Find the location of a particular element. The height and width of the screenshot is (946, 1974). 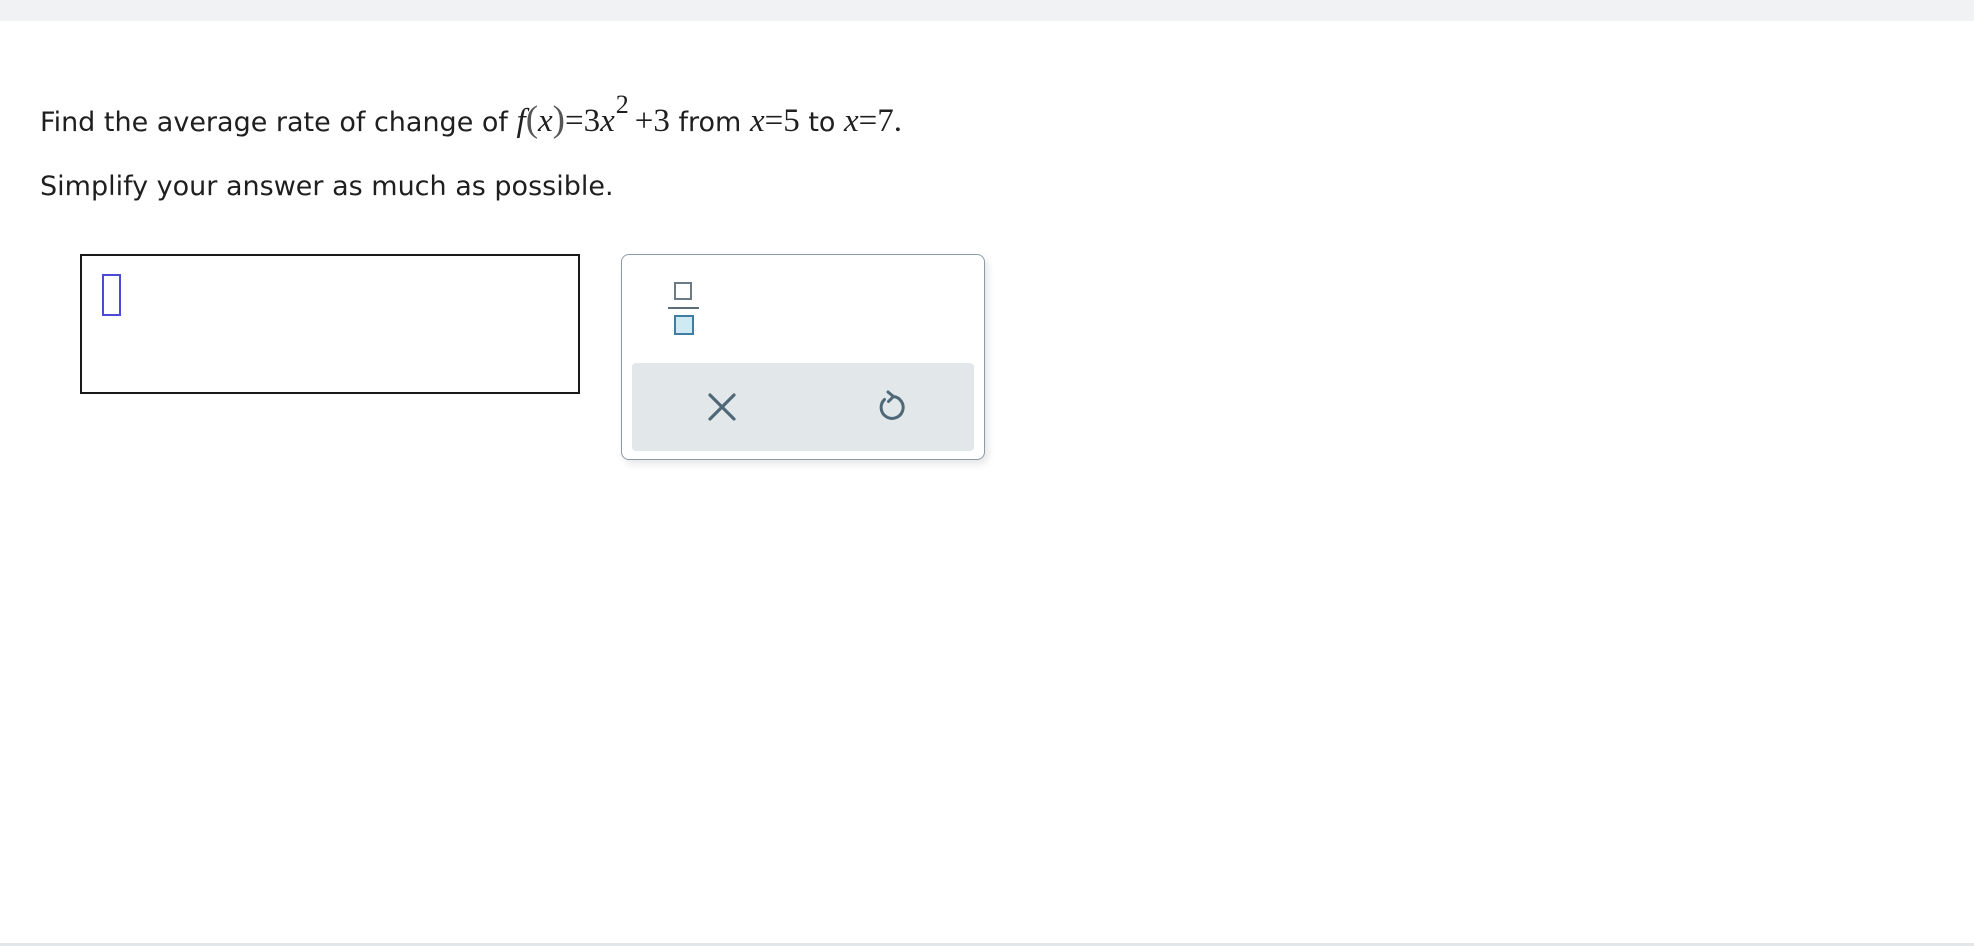

clear-button is located at coordinates (722, 407).